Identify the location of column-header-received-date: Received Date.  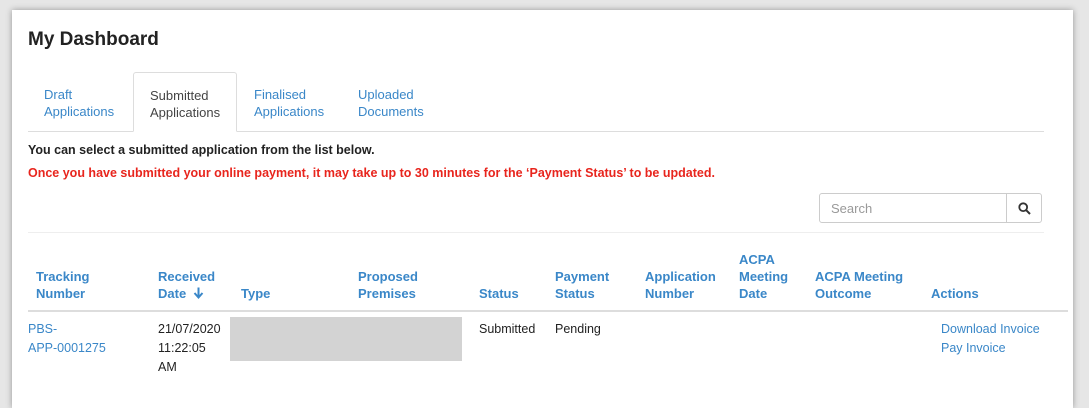
(186, 285).